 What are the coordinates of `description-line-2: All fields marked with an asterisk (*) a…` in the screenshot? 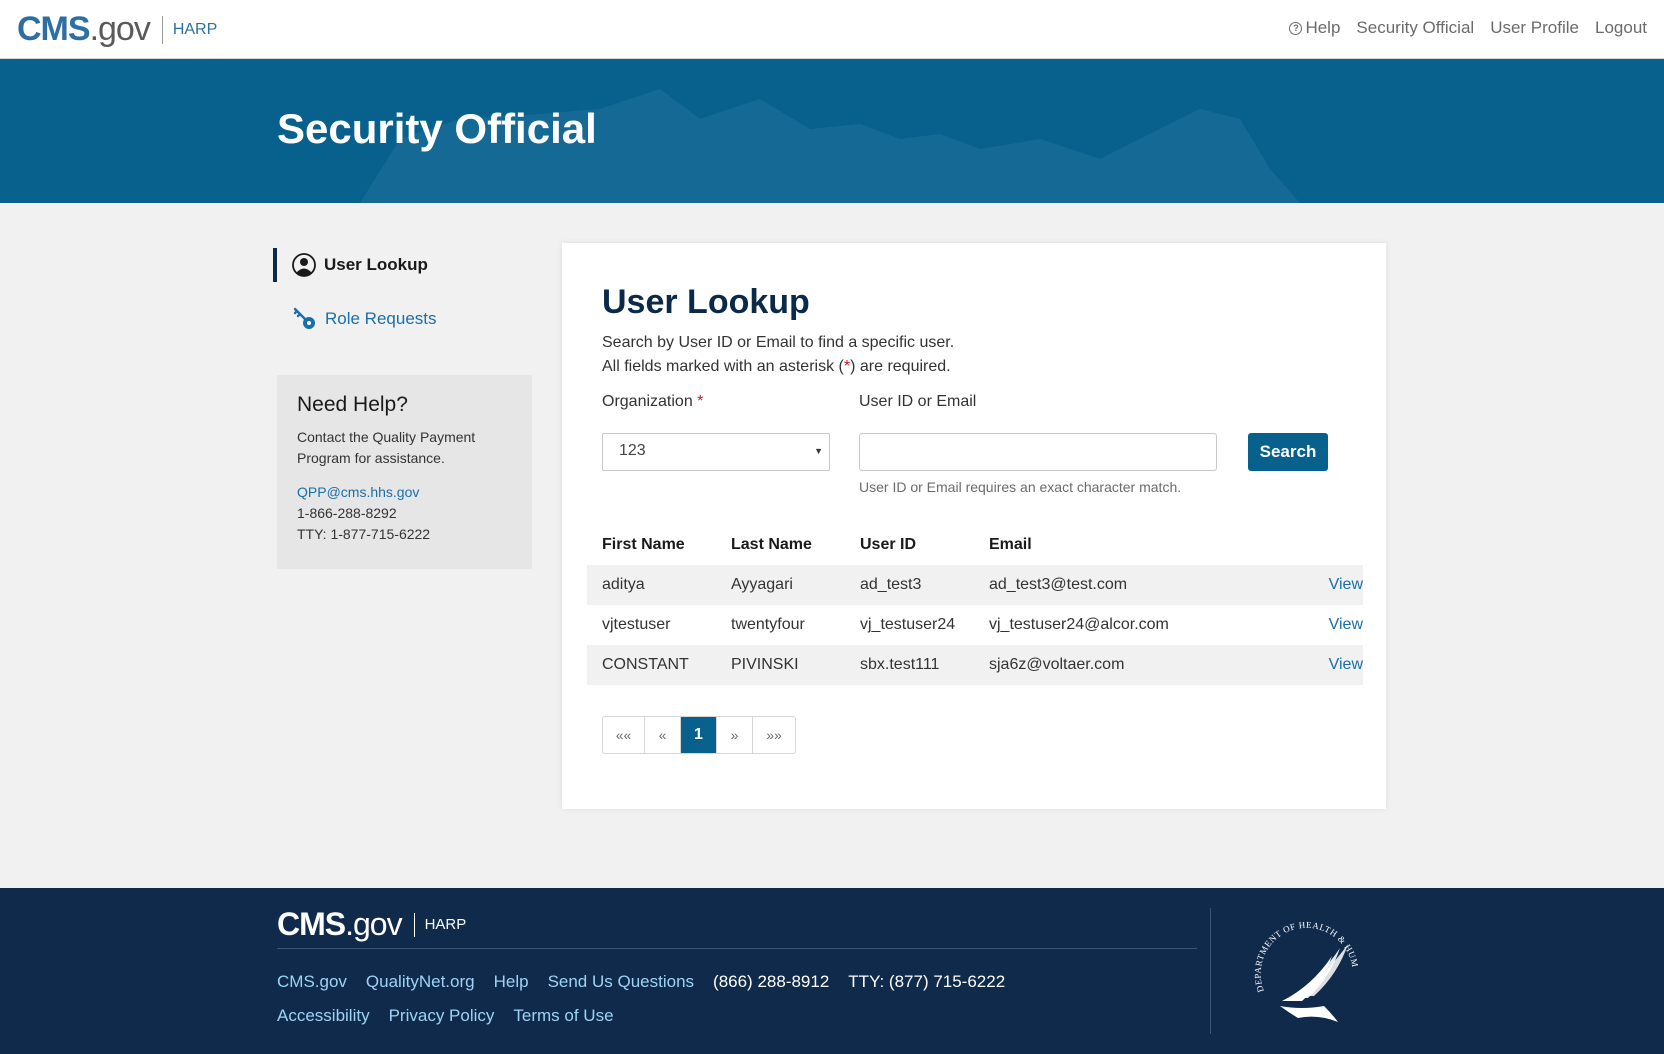 It's located at (778, 367).